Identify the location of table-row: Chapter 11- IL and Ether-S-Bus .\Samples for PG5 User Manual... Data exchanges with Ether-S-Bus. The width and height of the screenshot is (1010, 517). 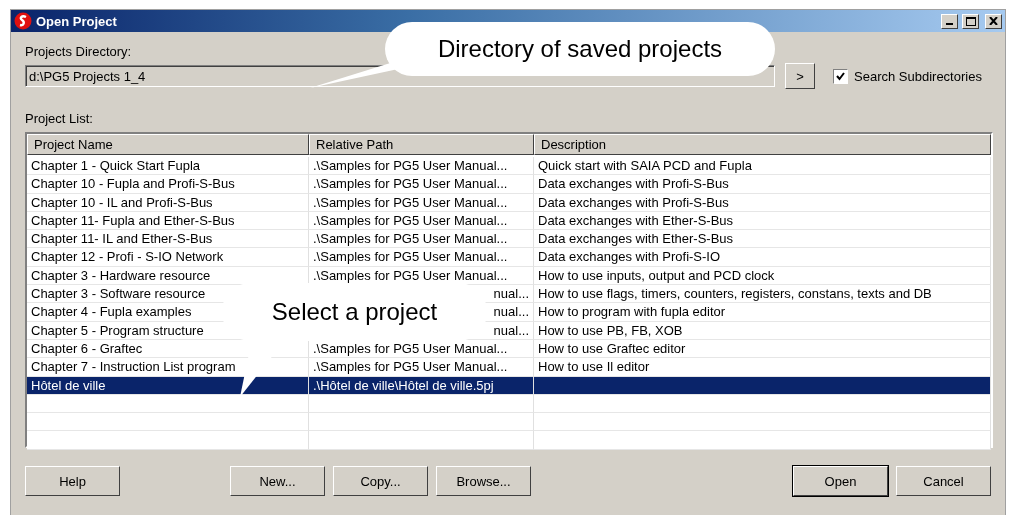
(509, 239).